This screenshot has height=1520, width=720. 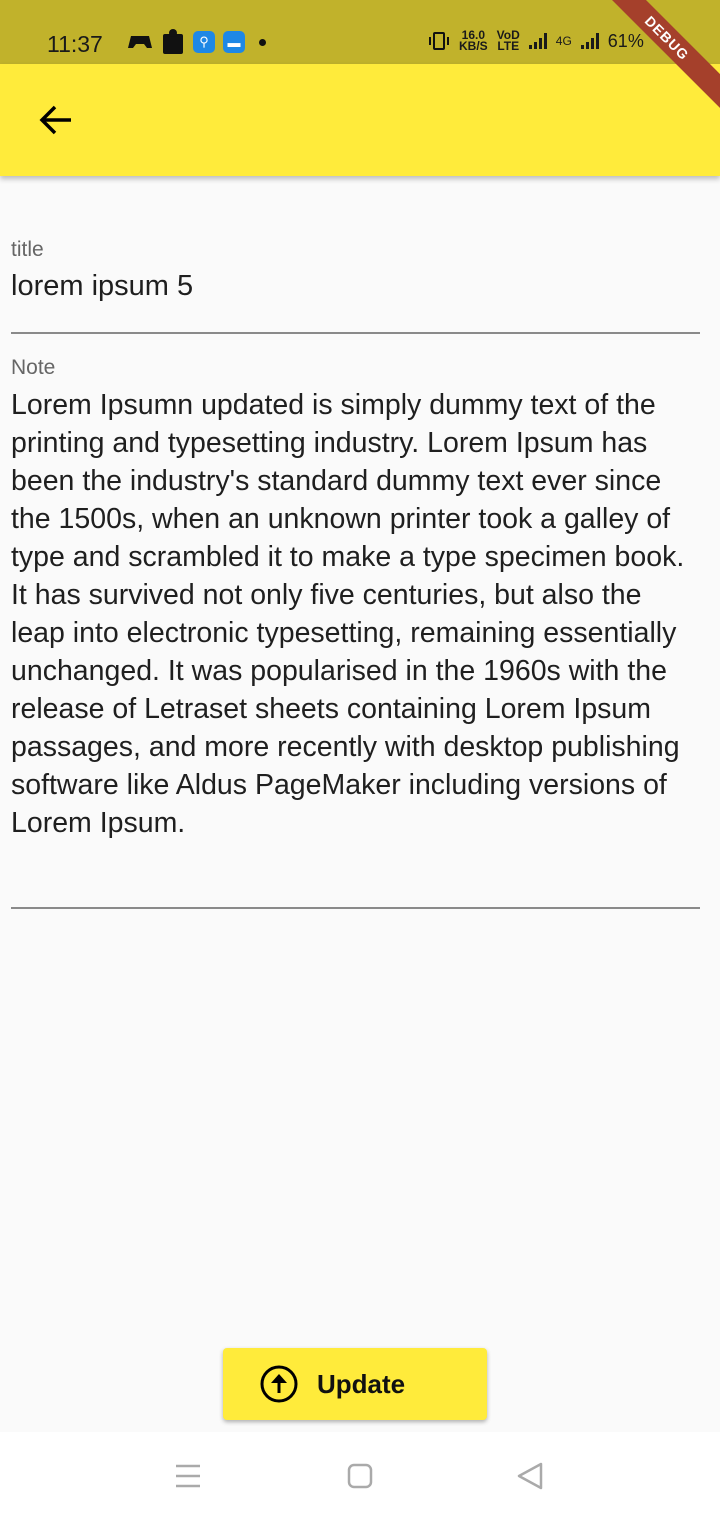 What do you see at coordinates (173, 41) in the screenshot?
I see `puzzle-icon` at bounding box center [173, 41].